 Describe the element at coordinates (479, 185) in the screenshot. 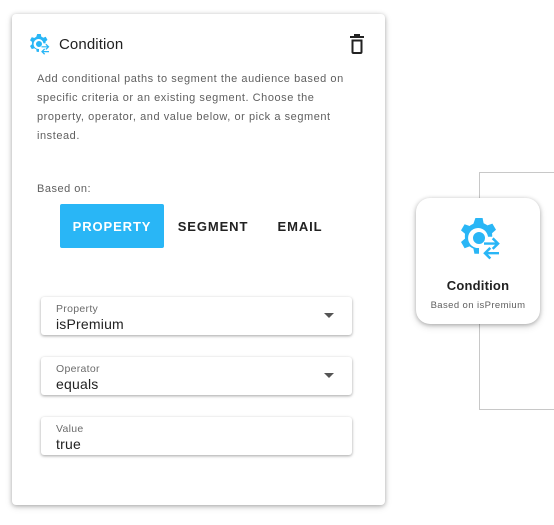

I see `connector-line-top-vertical` at that location.